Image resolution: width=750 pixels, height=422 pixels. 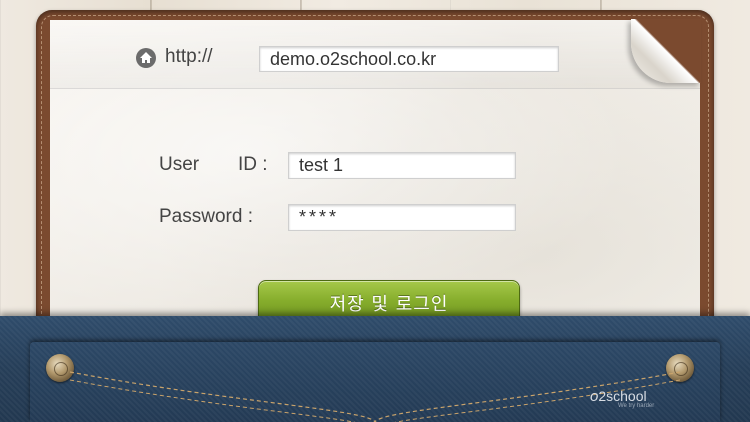 What do you see at coordinates (253, 164) in the screenshot?
I see `user-id-label-id: ID :` at bounding box center [253, 164].